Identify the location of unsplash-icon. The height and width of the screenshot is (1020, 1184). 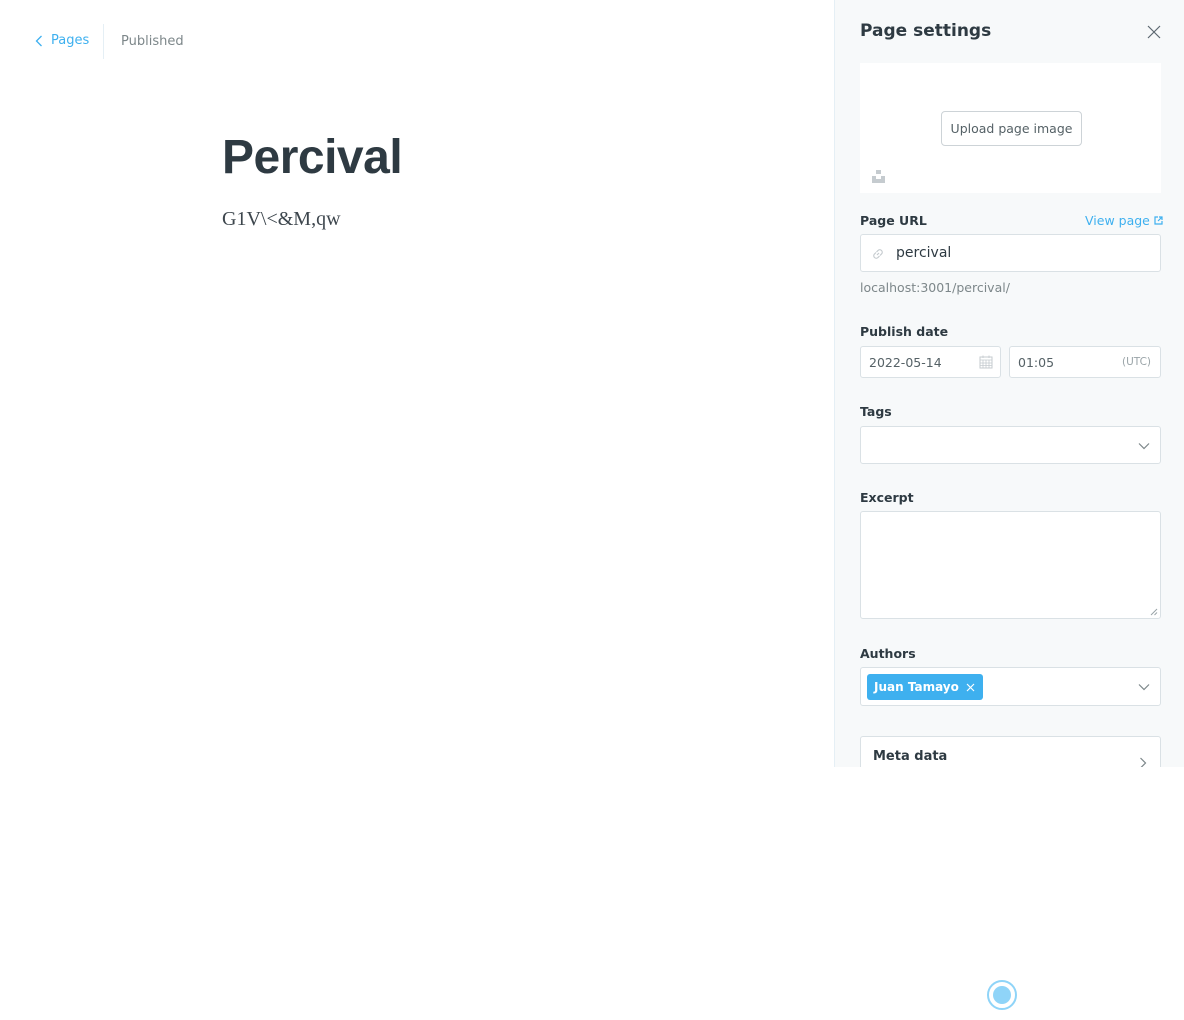
(878, 176).